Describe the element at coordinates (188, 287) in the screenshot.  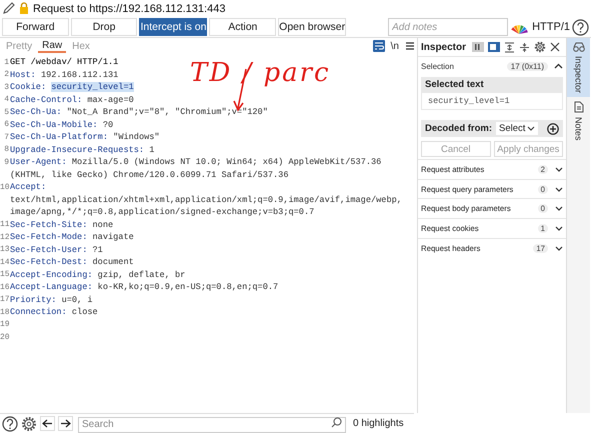
I see `header-value: ko-KR,ko;q=0.9,en-US;q=0.8,en;q=0.7` at that location.